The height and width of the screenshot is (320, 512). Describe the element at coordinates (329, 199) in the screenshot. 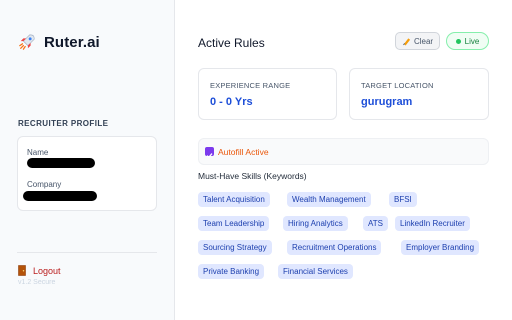

I see `skill-chip: Wealth Management` at that location.